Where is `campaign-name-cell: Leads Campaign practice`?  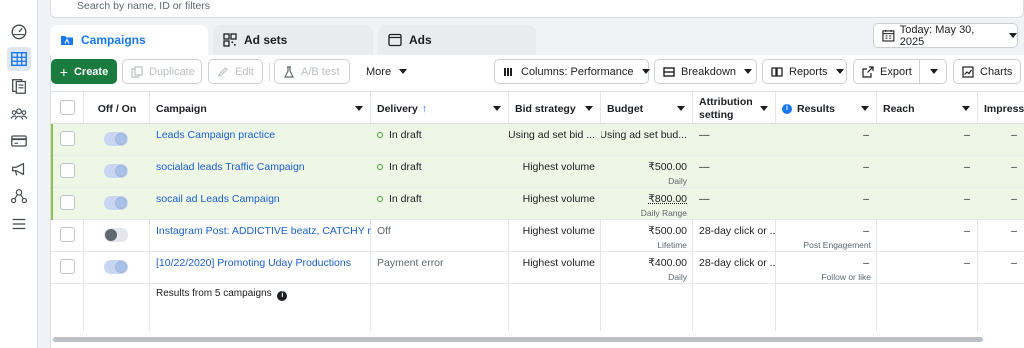
campaign-name-cell: Leads Campaign practice is located at coordinates (260, 140).